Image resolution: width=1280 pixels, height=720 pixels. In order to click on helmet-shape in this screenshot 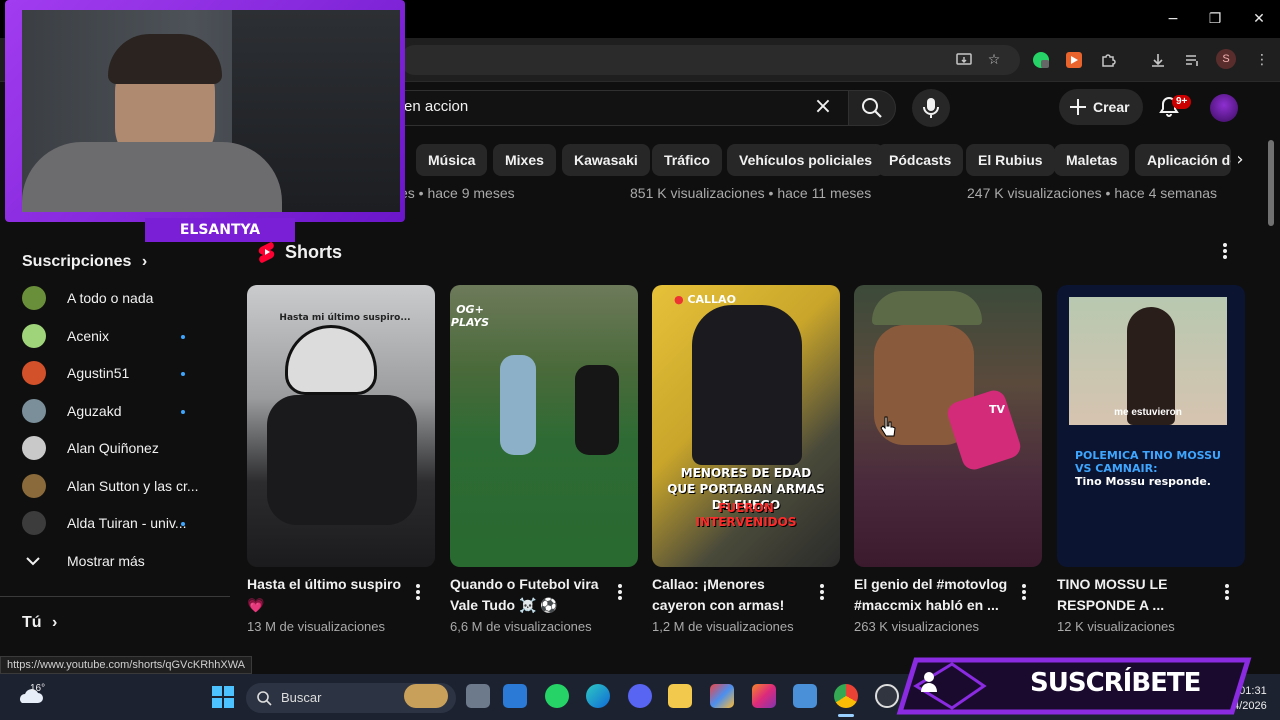, I will do `click(331, 360)`.